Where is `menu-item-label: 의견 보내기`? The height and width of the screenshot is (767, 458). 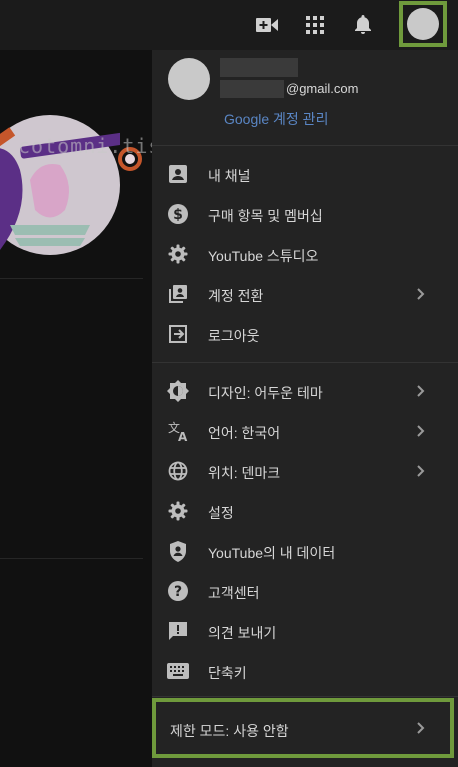
menu-item-label: 의견 보내기 is located at coordinates (242, 633).